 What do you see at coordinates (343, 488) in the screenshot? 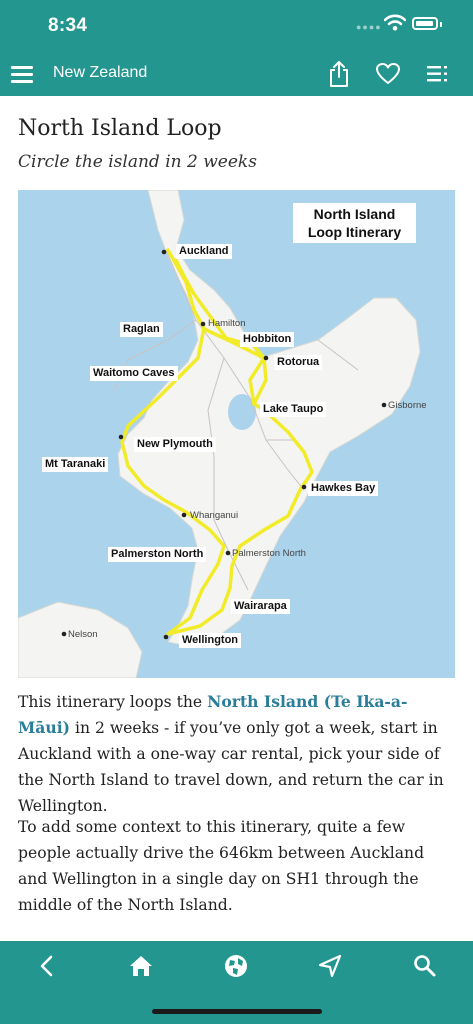
I see `label-hawkes-bay: Hawkes Bay` at bounding box center [343, 488].